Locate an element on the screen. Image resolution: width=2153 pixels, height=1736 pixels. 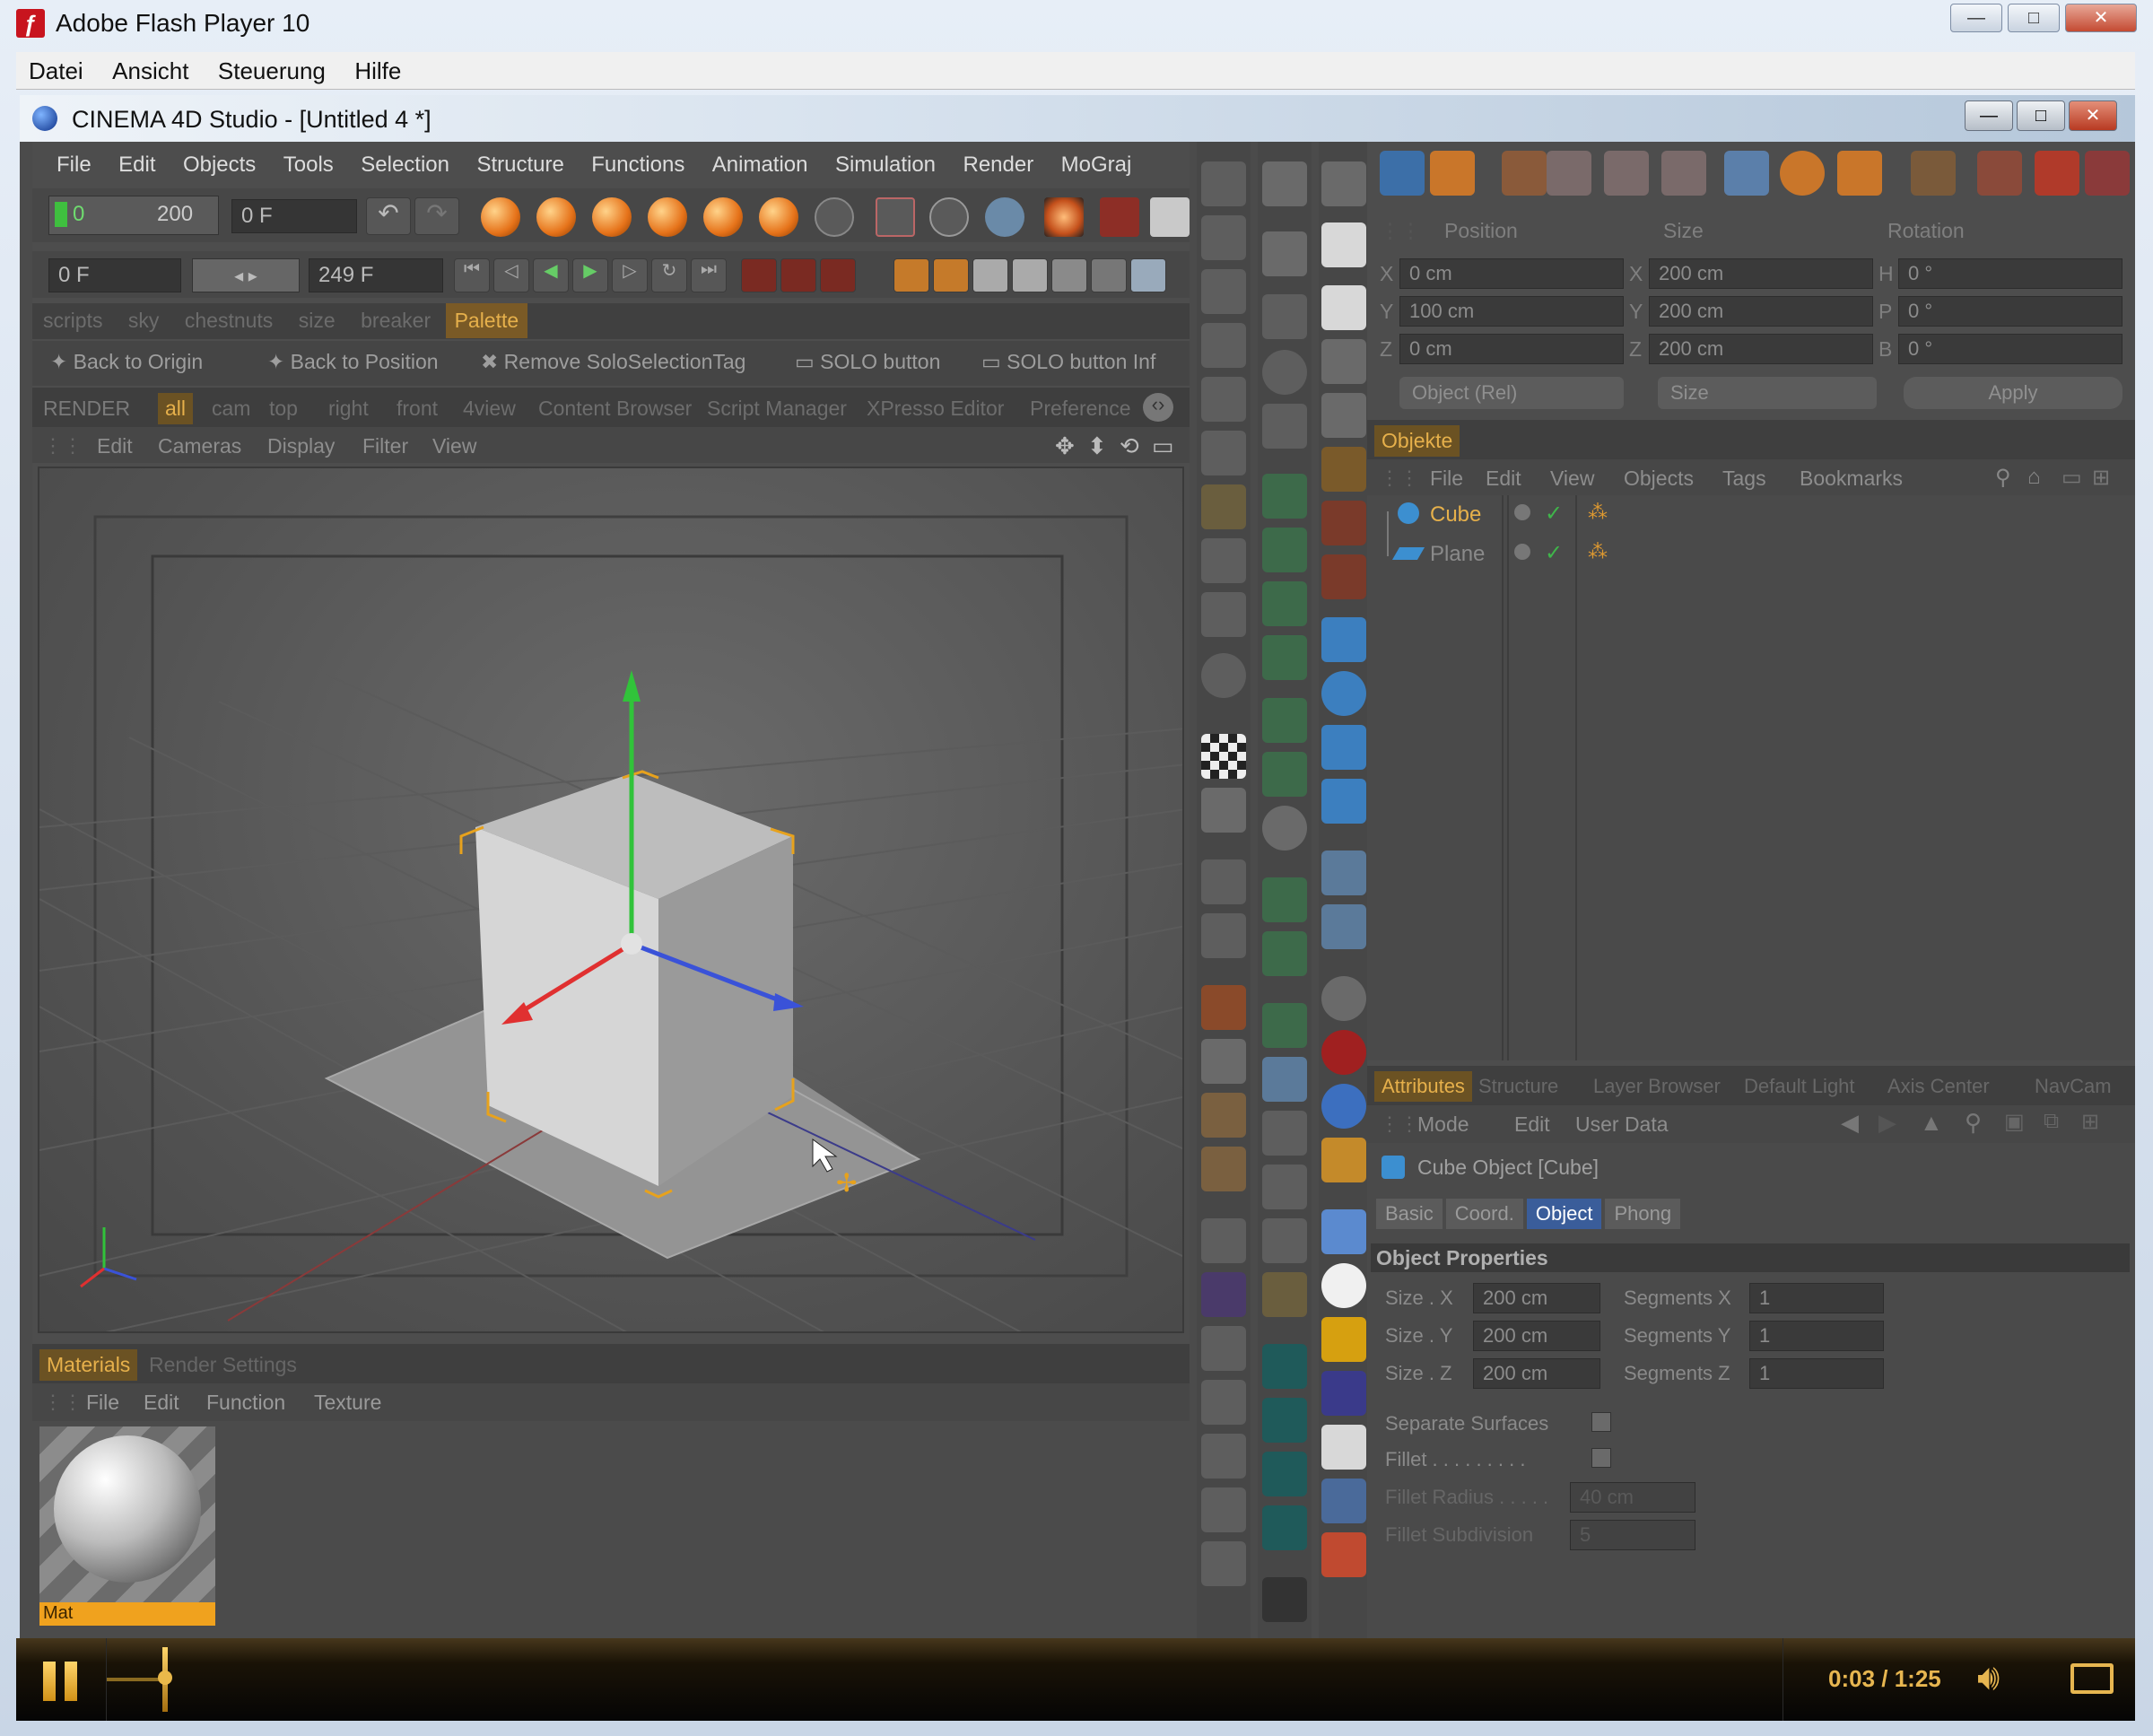
subtab-object: Object is located at coordinates (1564, 1214).